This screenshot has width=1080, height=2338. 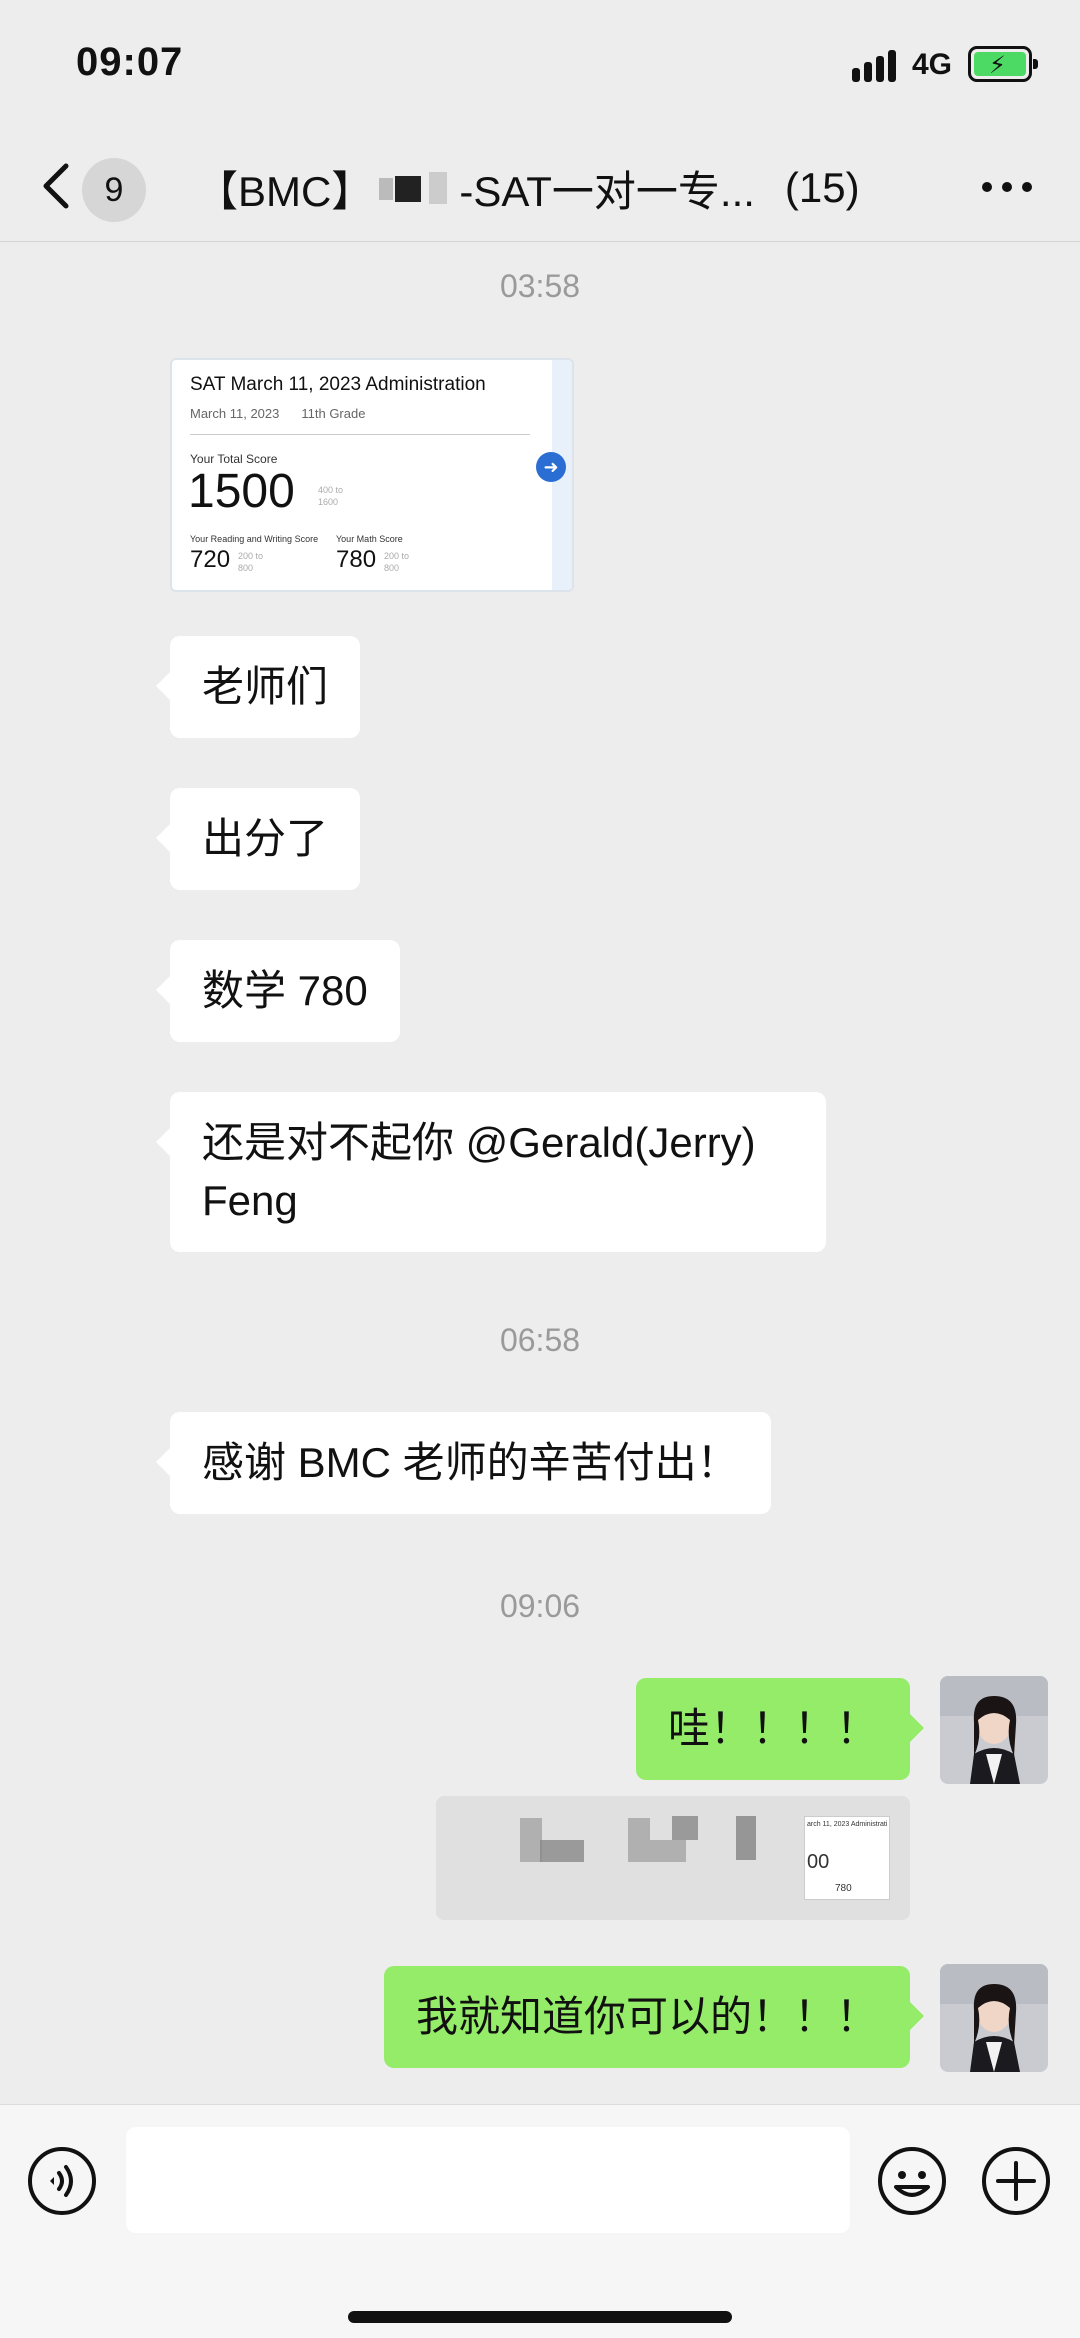 I want to click on score-card-meta: March 11, 2023 11th Grade, so click(x=278, y=413).